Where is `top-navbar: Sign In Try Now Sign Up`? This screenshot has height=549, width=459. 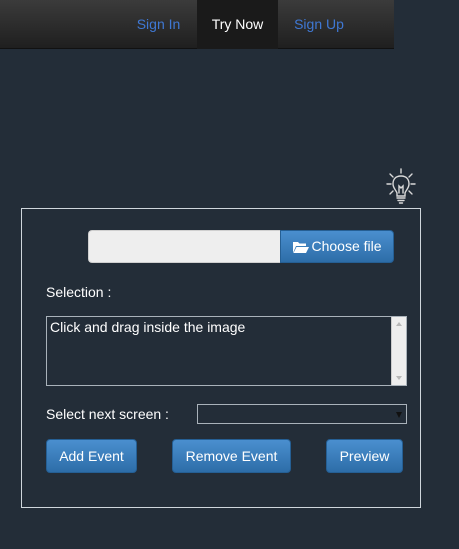
top-navbar: Sign In Try Now Sign Up is located at coordinates (197, 24).